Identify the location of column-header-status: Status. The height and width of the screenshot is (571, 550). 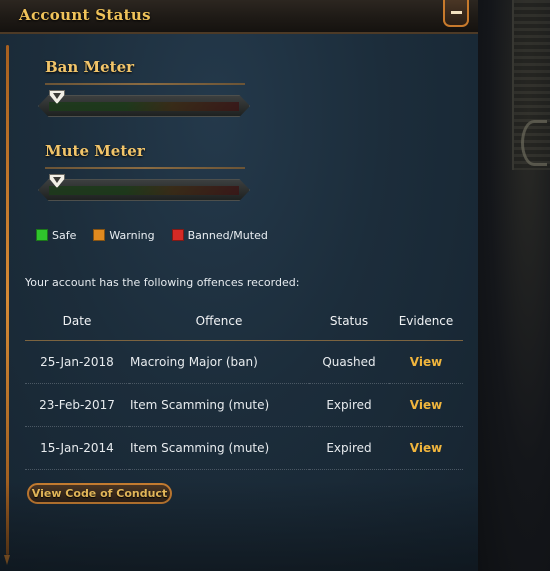
(349, 321).